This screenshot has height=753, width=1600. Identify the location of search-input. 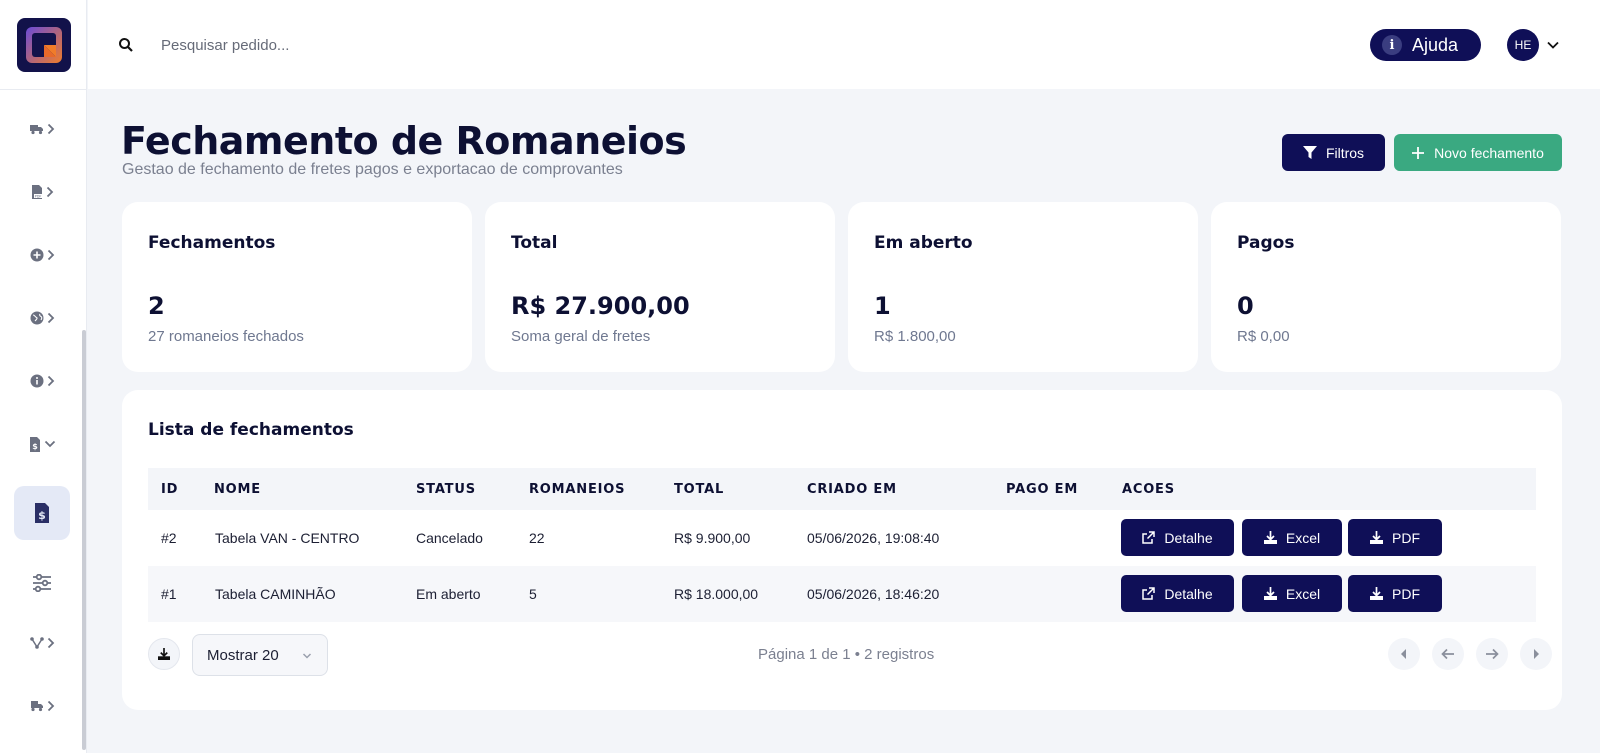
(341, 45).